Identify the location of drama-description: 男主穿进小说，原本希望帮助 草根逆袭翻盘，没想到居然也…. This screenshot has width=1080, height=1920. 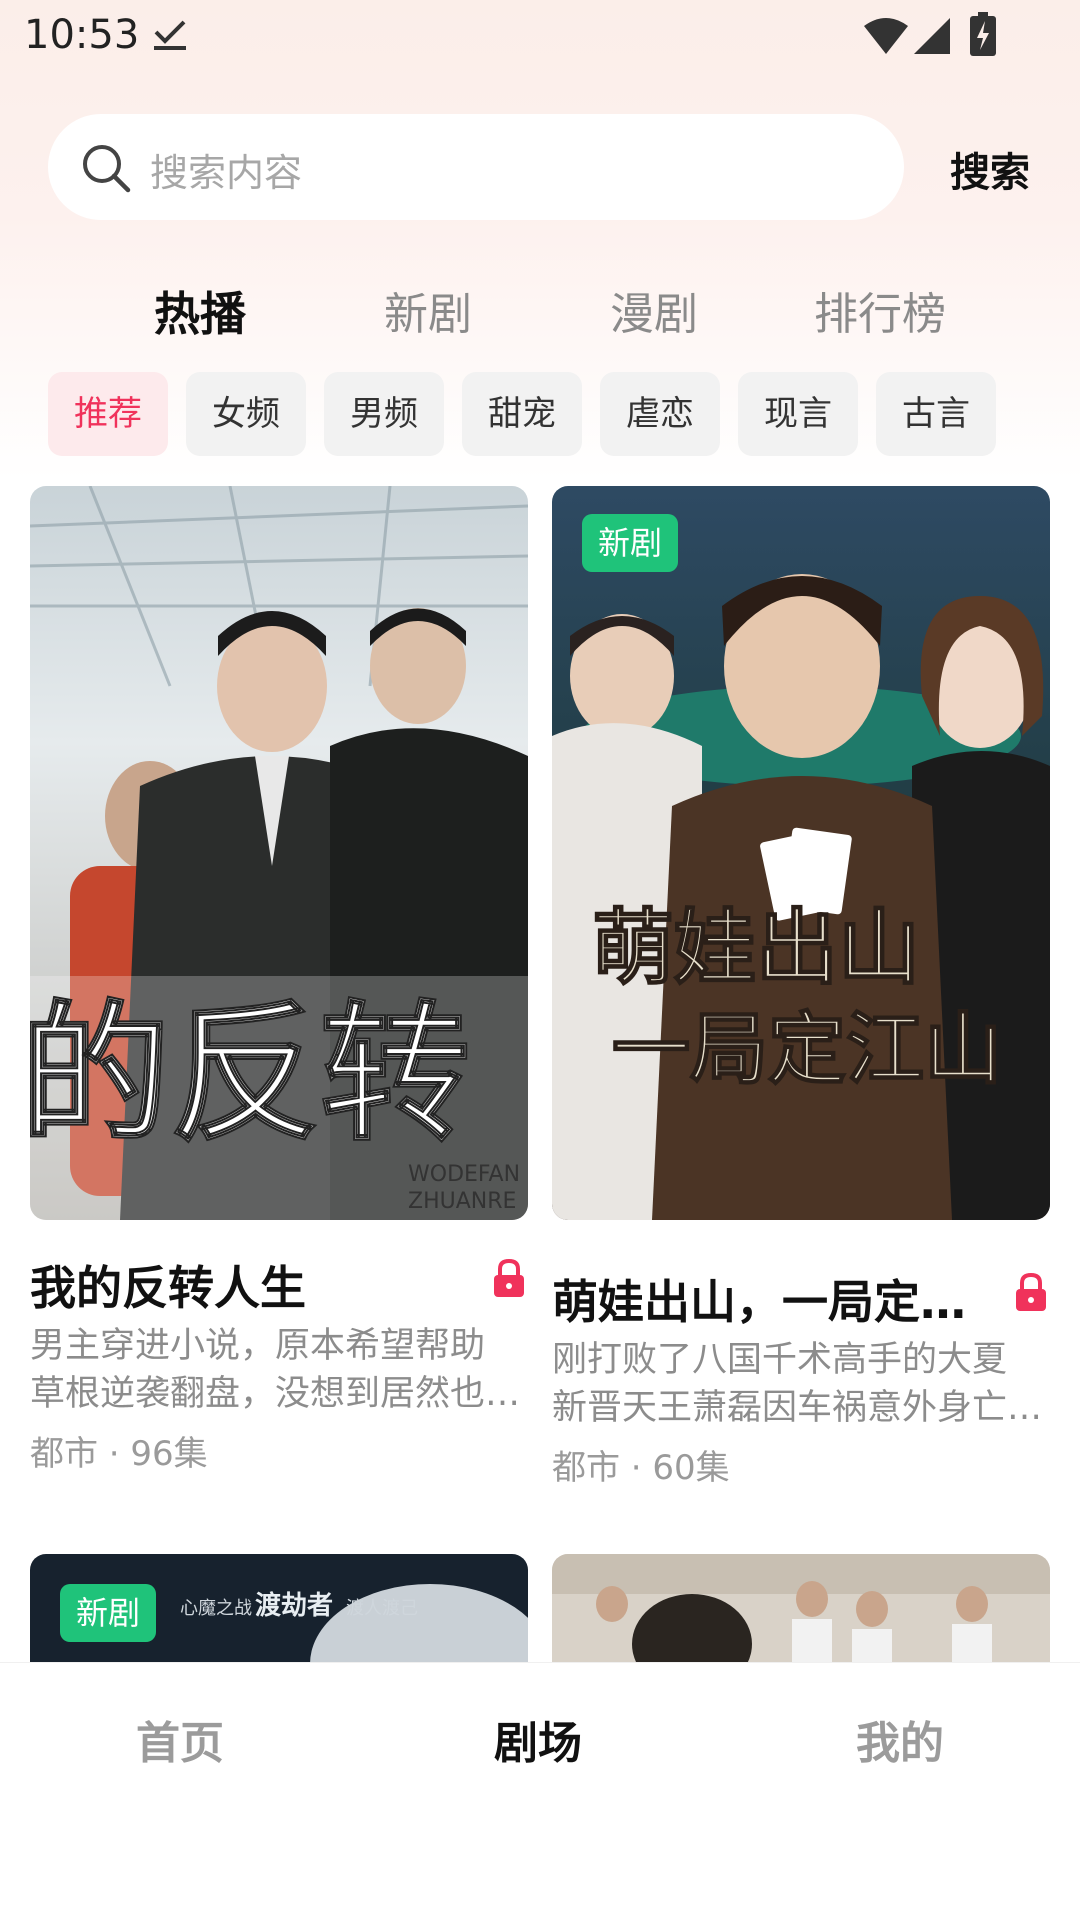
(275, 1370).